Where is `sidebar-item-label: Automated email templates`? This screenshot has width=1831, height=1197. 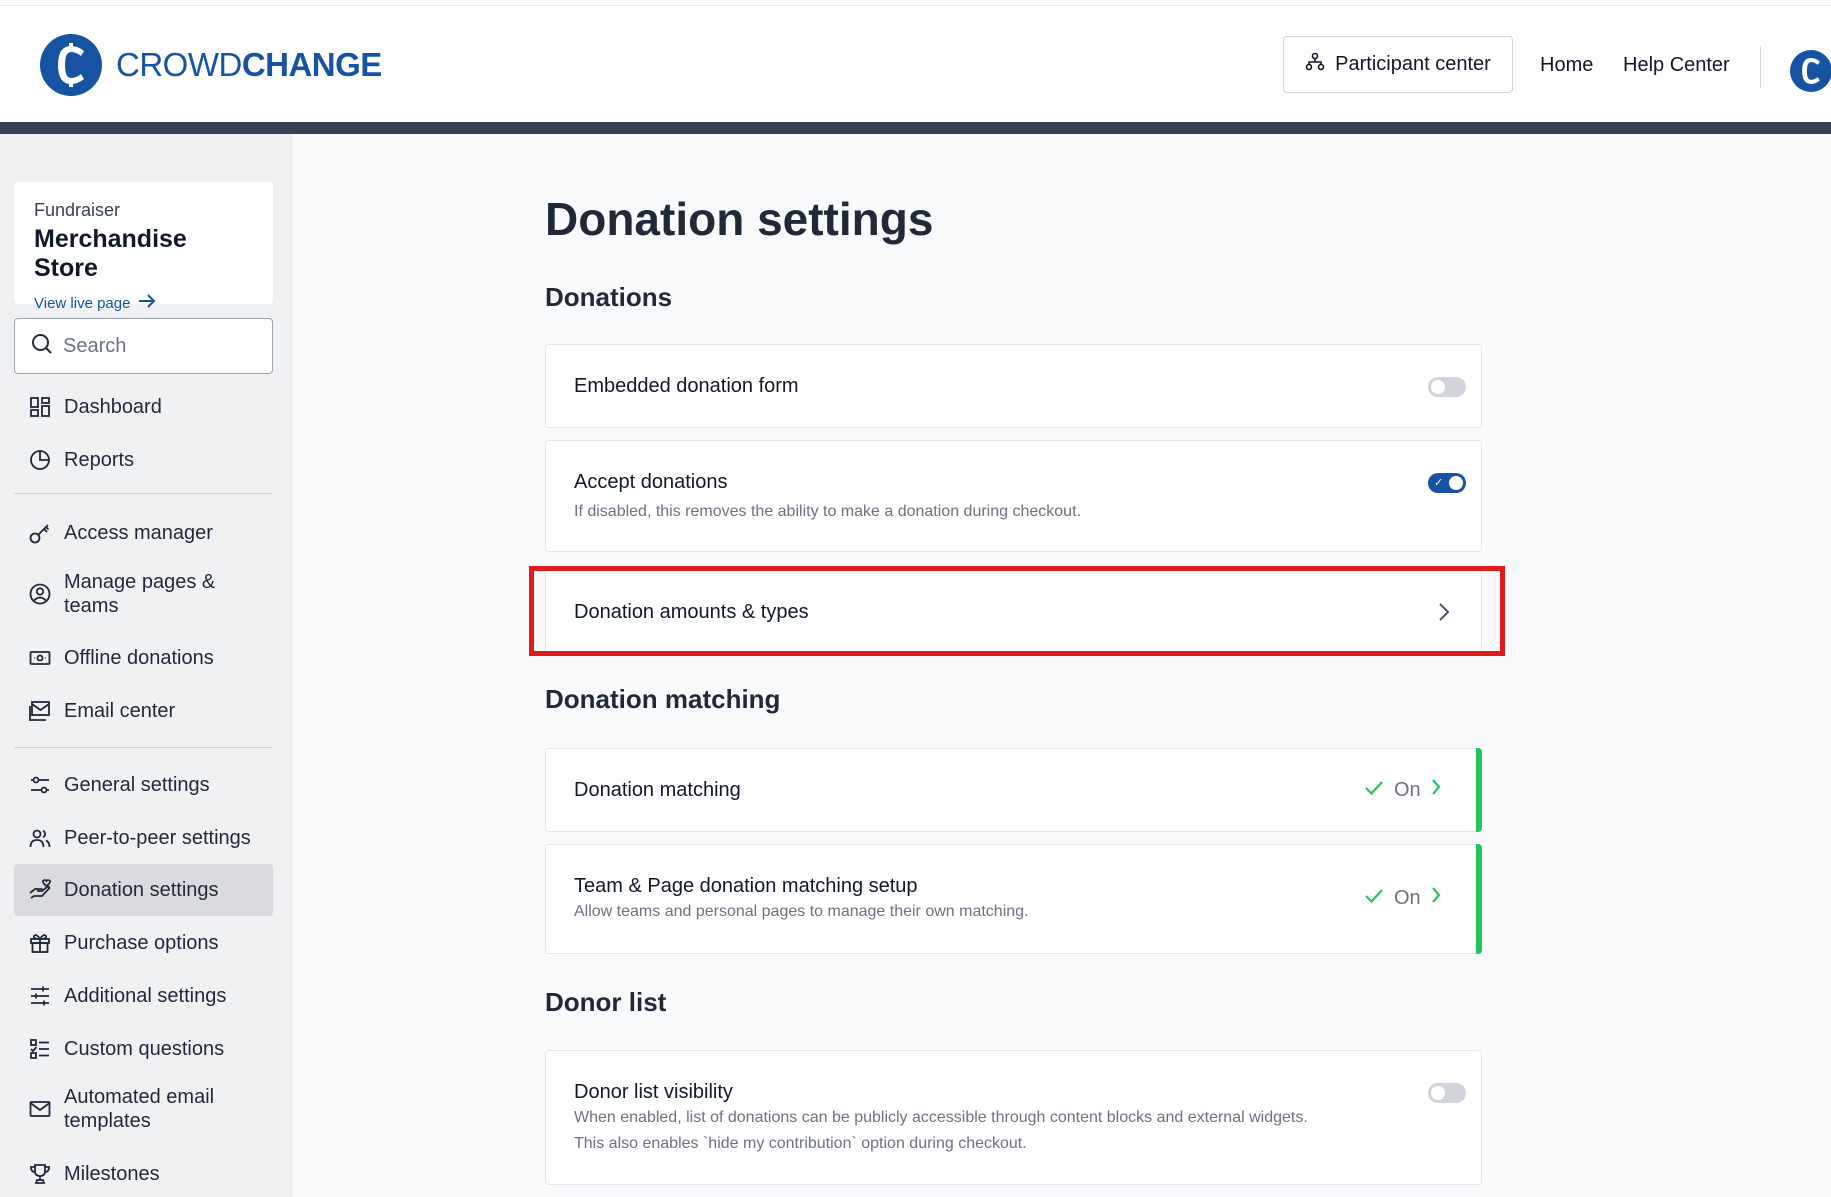
sidebar-item-label: Automated email templates is located at coordinates (139, 1109).